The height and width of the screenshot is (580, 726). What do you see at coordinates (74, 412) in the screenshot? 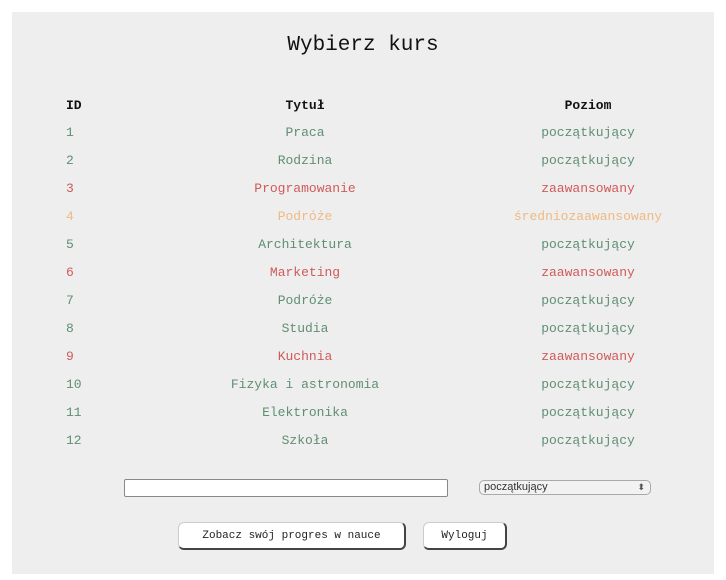
I see `course-id: 11` at bounding box center [74, 412].